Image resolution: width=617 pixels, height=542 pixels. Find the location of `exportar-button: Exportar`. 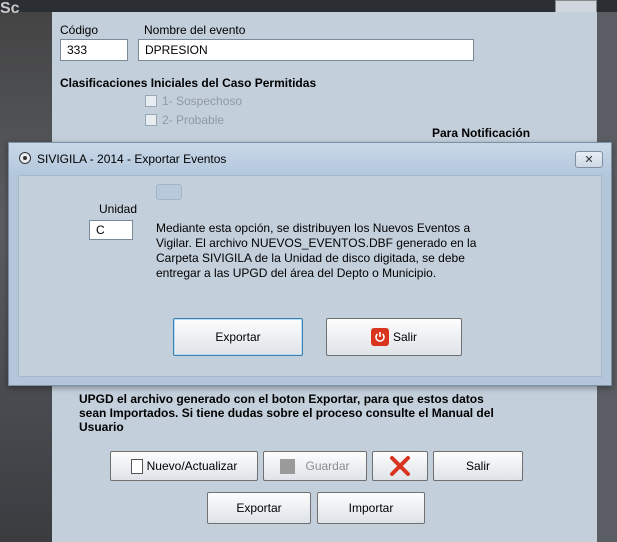

exportar-button: Exportar is located at coordinates (259, 508).